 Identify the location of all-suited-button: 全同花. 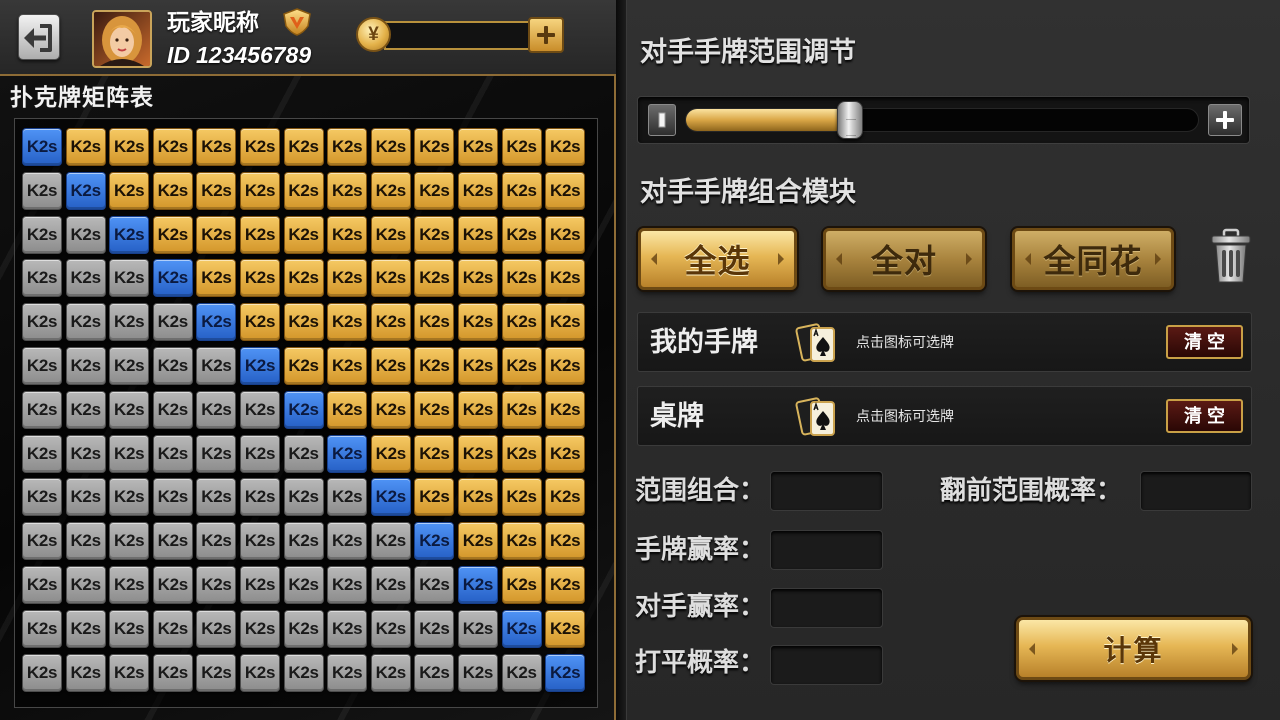
(1093, 259).